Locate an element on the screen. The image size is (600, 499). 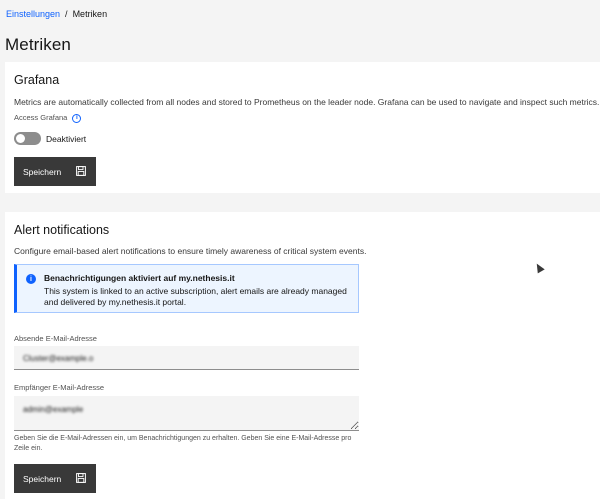
info-filled-icon: i is located at coordinates (31, 279).